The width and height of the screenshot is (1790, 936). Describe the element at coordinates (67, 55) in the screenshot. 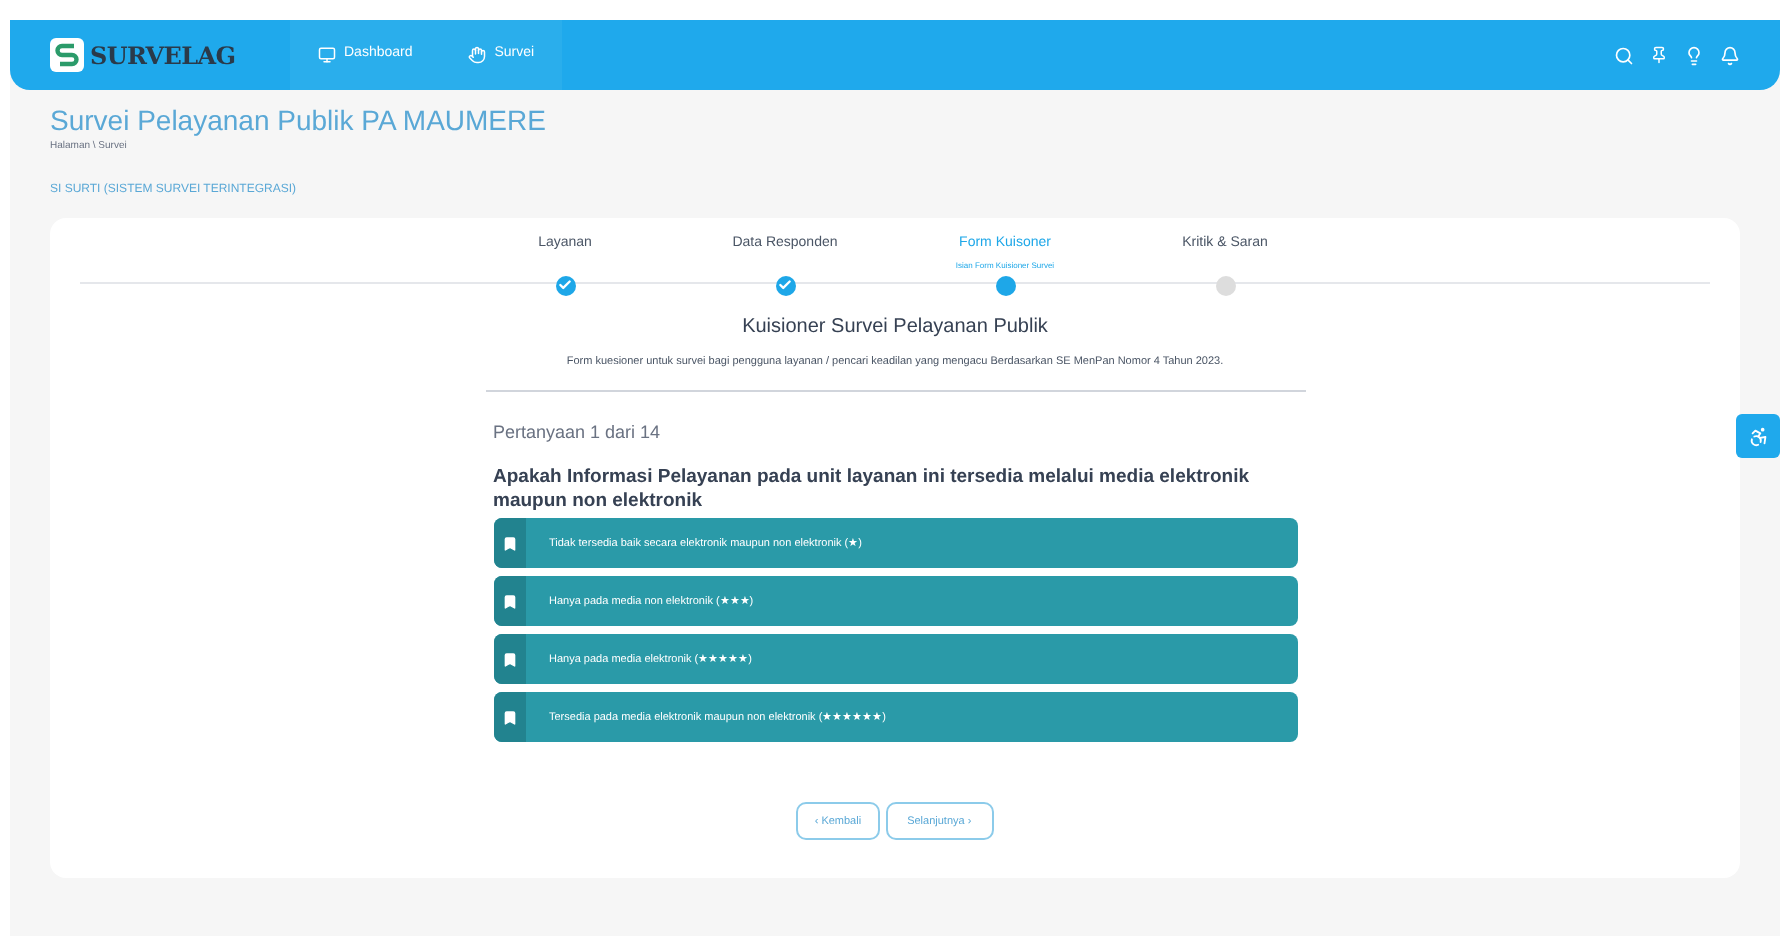

I see `logo-icon` at that location.